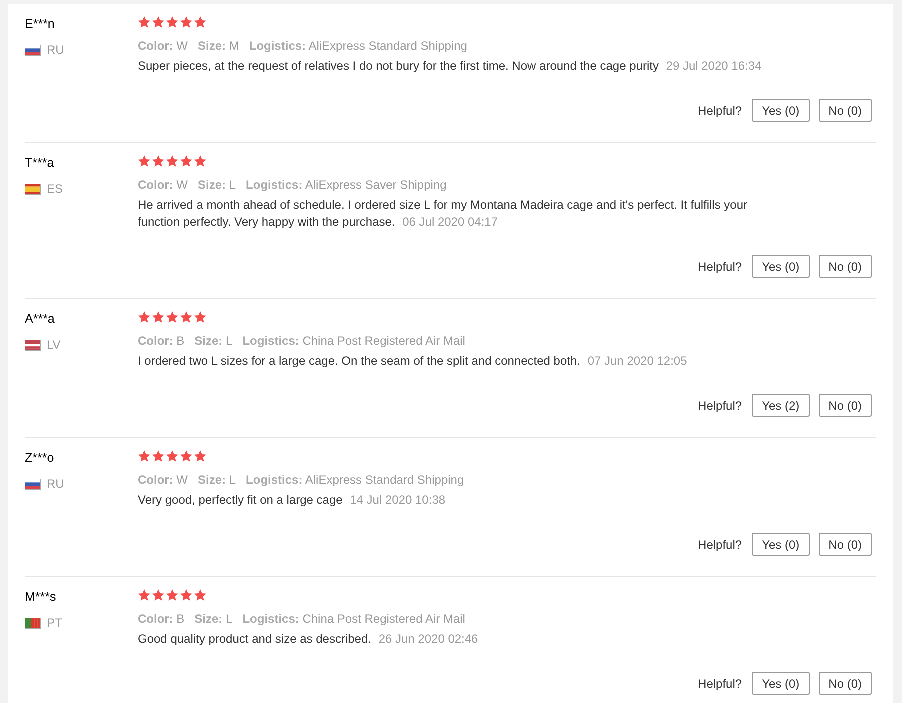 The image size is (902, 703). What do you see at coordinates (714, 66) in the screenshot?
I see `review-date: 29 Jul 2020 16:34` at bounding box center [714, 66].